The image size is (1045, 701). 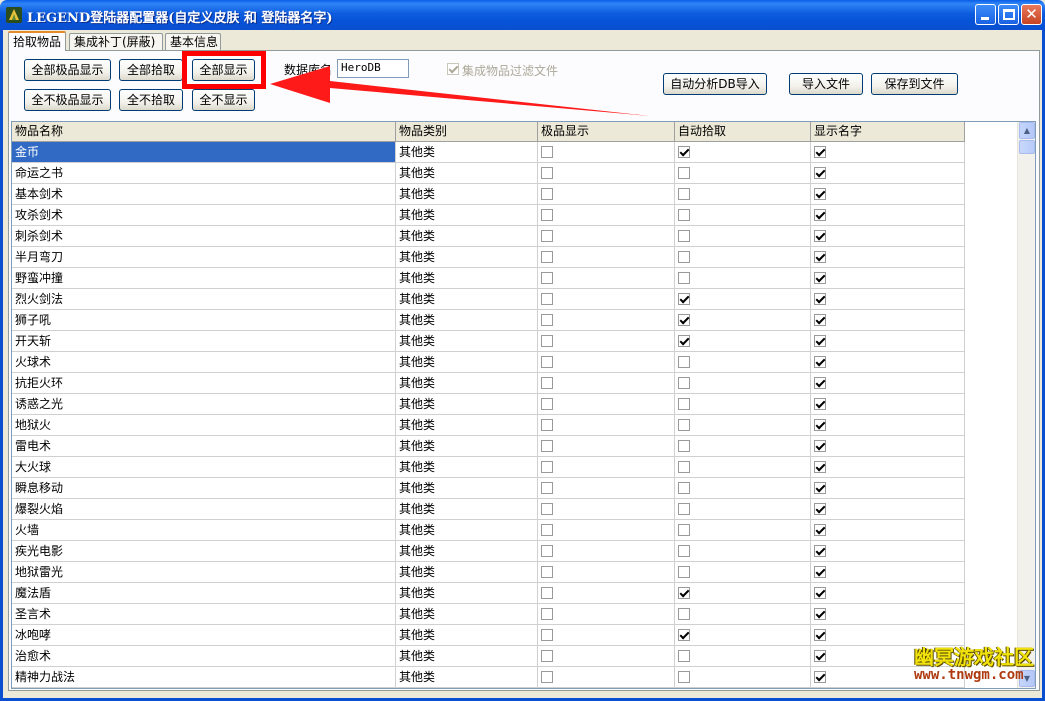 I want to click on table-row: 瞬息移动 其他类, so click(x=488, y=488).